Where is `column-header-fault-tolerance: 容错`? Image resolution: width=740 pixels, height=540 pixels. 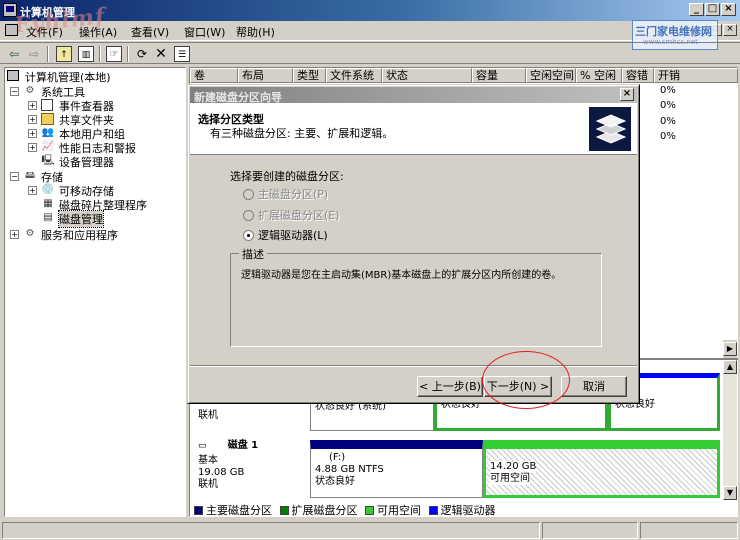 column-header-fault-tolerance: 容错 is located at coordinates (638, 75).